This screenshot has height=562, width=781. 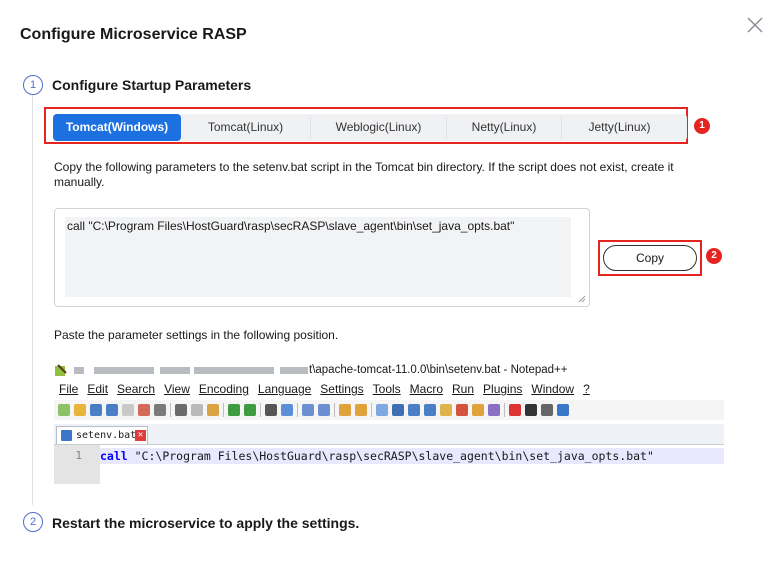 What do you see at coordinates (144, 410) in the screenshot?
I see `close-all-icon` at bounding box center [144, 410].